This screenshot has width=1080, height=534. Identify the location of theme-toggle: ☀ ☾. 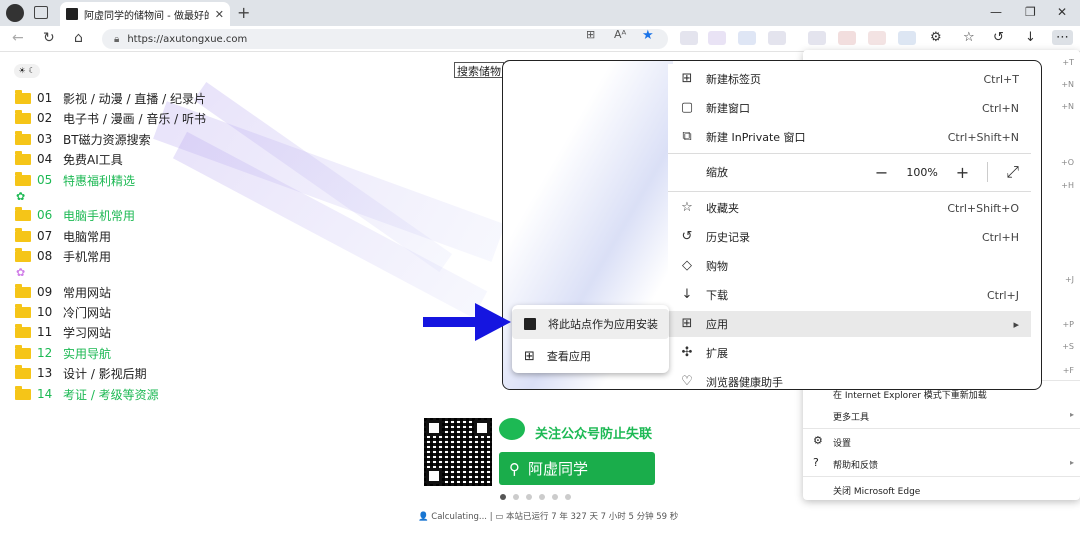
(27, 71).